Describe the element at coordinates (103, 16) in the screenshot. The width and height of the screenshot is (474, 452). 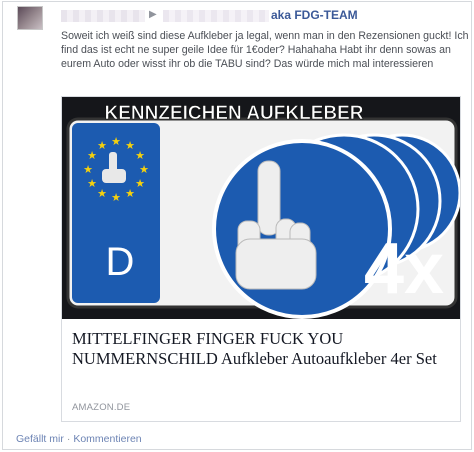
I see `redacted-author-name` at that location.